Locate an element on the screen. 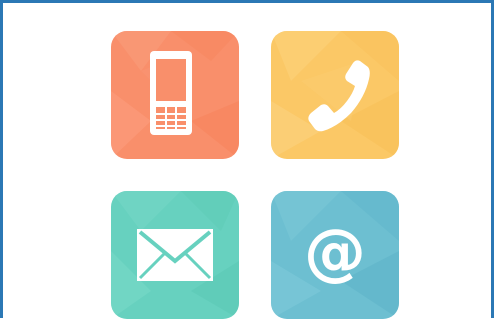 Image resolution: width=494 pixels, height=319 pixels. mobile-phone-tile is located at coordinates (175, 95).